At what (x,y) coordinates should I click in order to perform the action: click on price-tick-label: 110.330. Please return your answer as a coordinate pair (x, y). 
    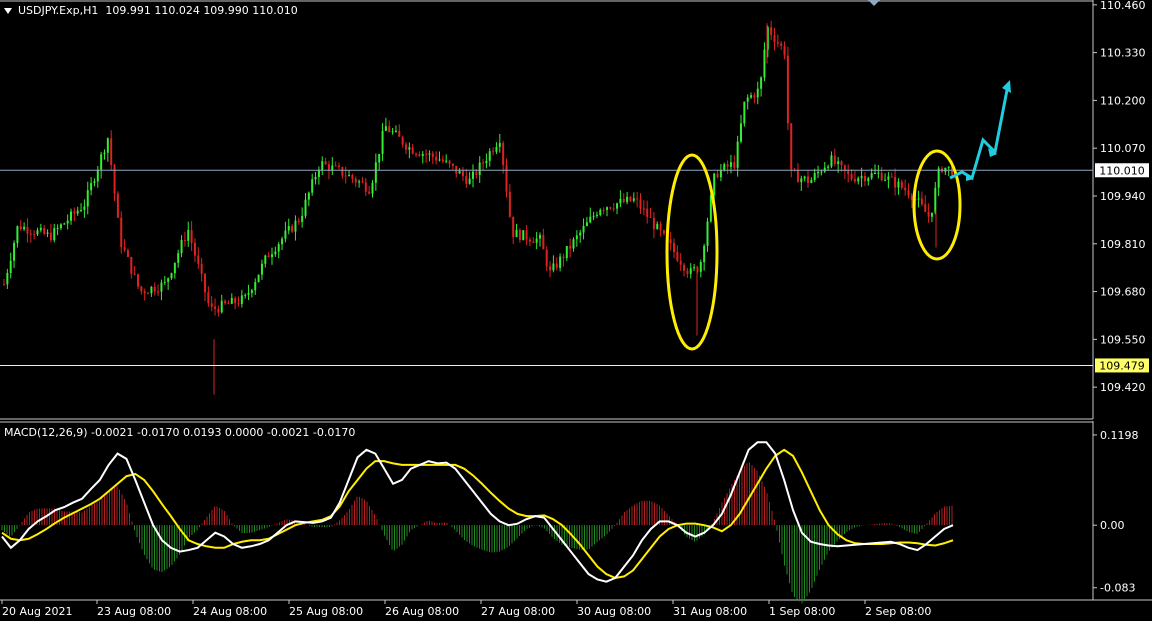
    Looking at the image, I should click on (1123, 53).